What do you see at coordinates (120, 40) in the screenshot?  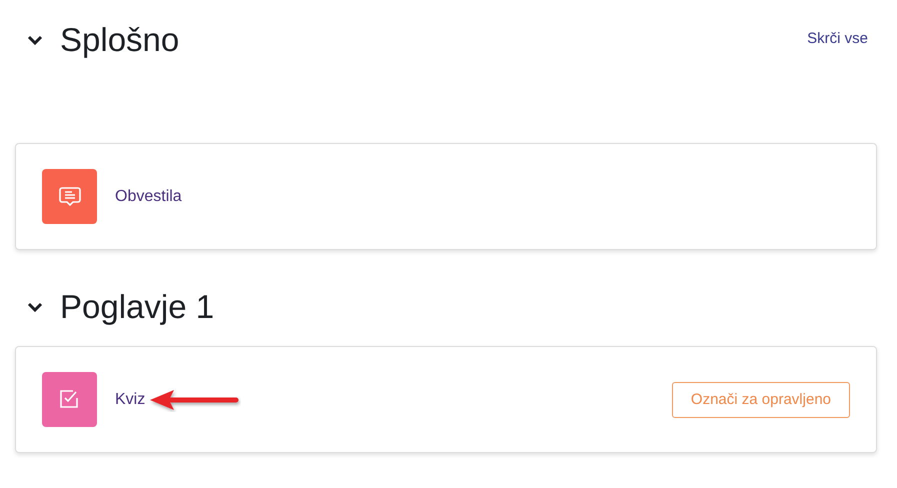 I see `section-title: Splošno` at bounding box center [120, 40].